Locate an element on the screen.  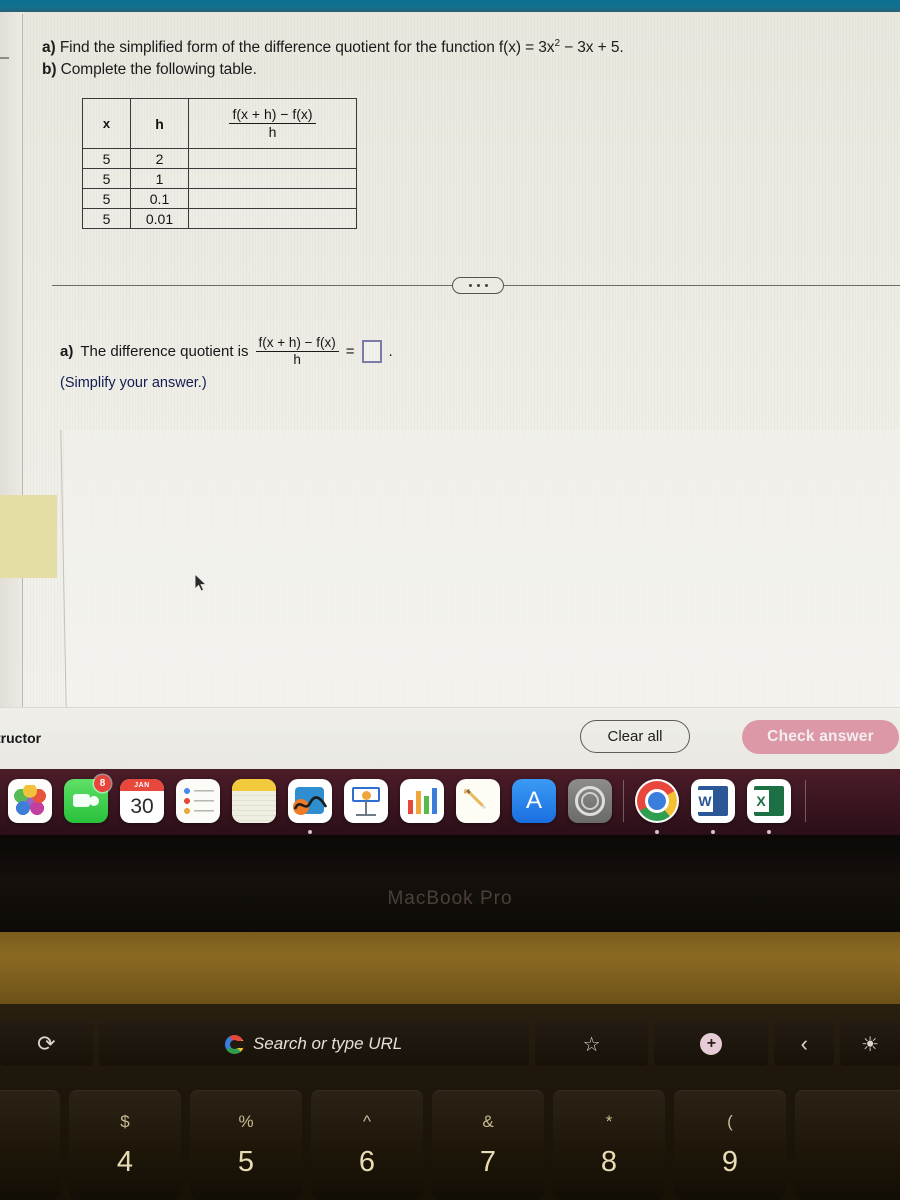
notes-top-band is located at coordinates (254, 785).